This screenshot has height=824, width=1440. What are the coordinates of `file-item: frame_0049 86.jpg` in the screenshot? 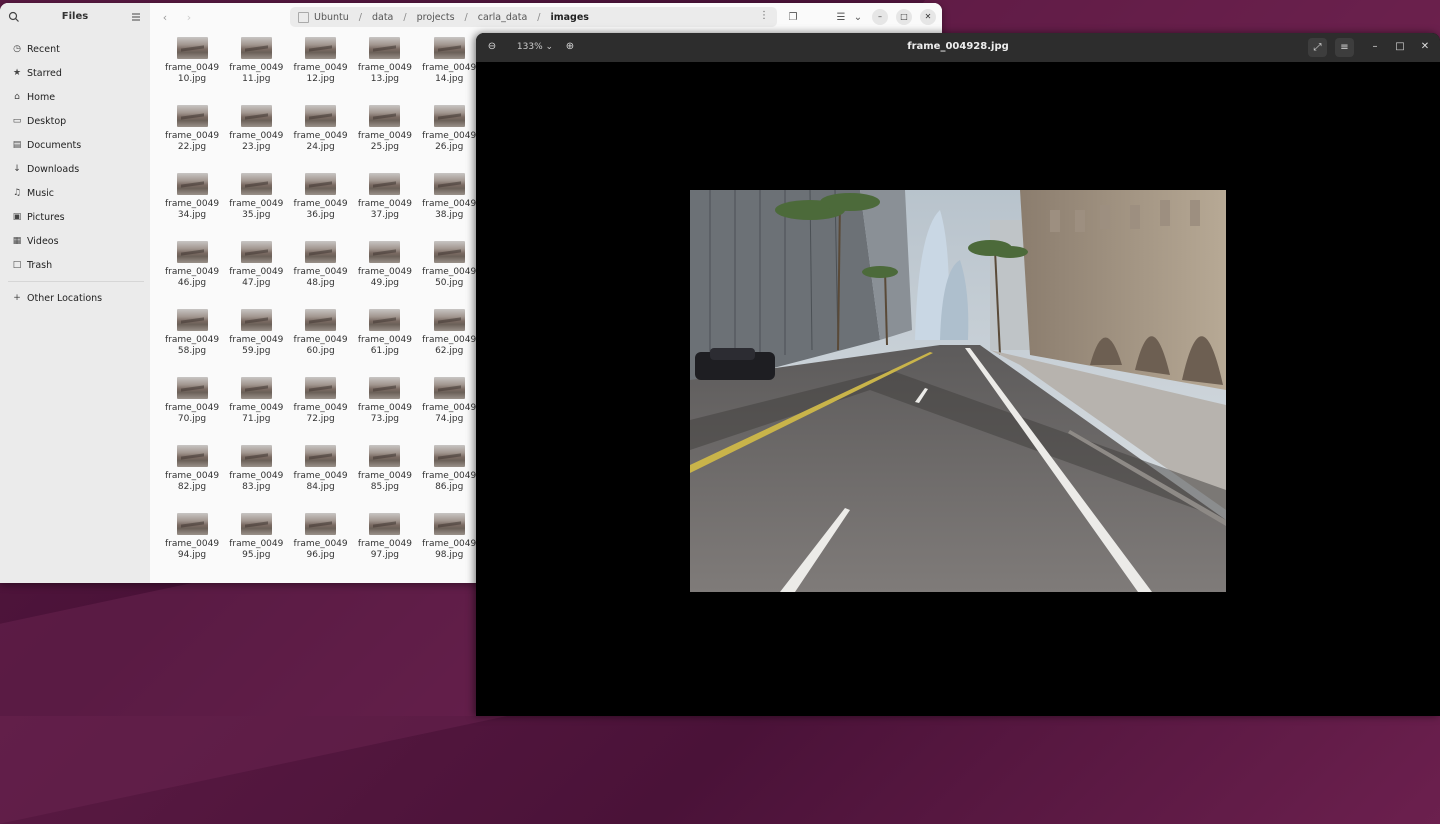 It's located at (449, 469).